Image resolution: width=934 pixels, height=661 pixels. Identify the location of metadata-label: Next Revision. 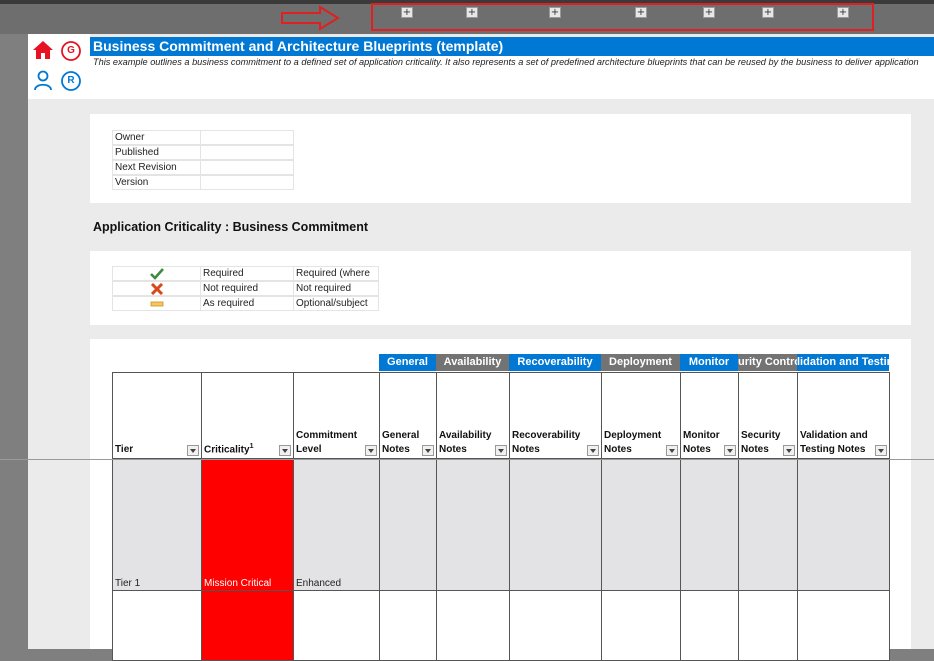
(156, 167).